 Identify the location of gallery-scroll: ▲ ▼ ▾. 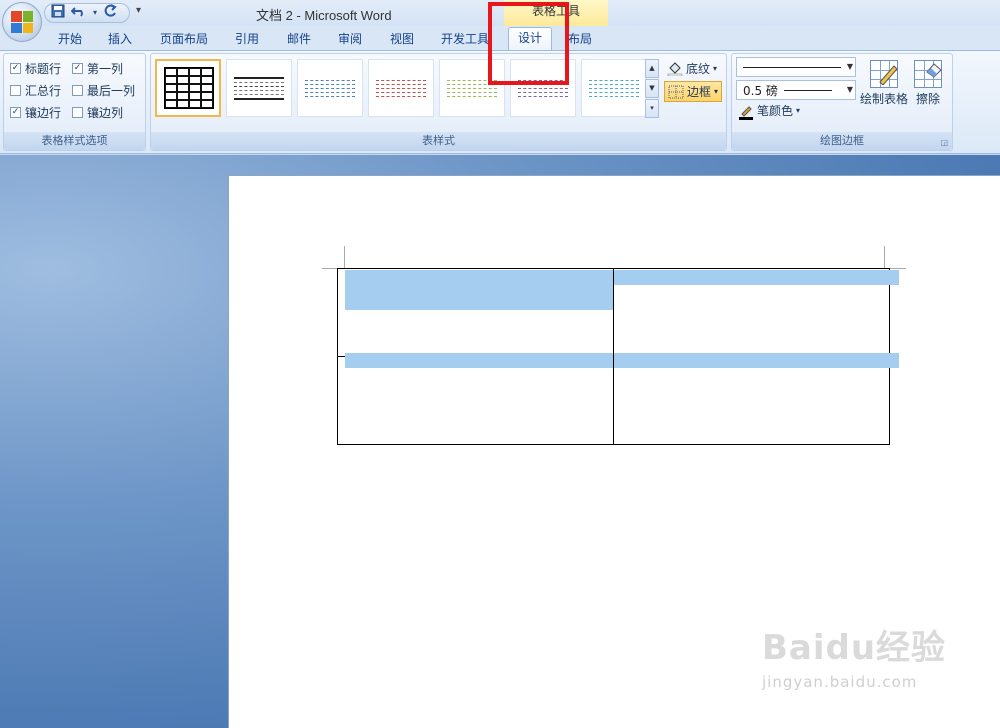
(652, 88).